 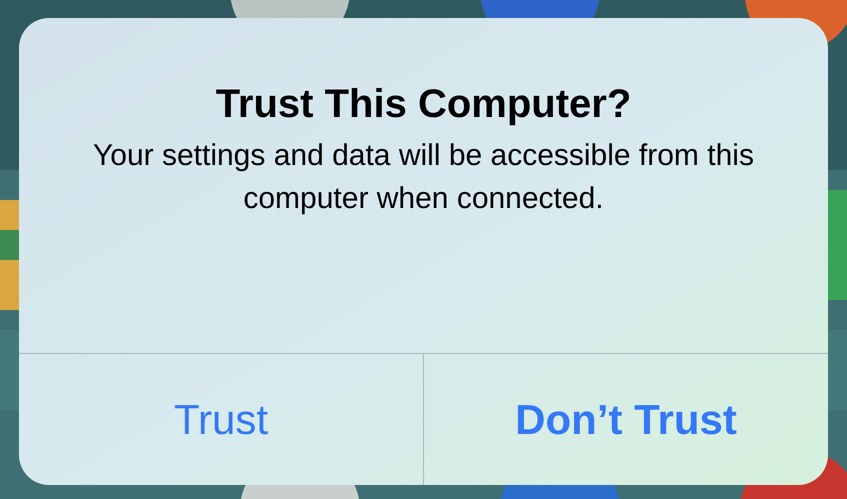 What do you see at coordinates (625, 419) in the screenshot?
I see `alert-button: Don’t Trust` at bounding box center [625, 419].